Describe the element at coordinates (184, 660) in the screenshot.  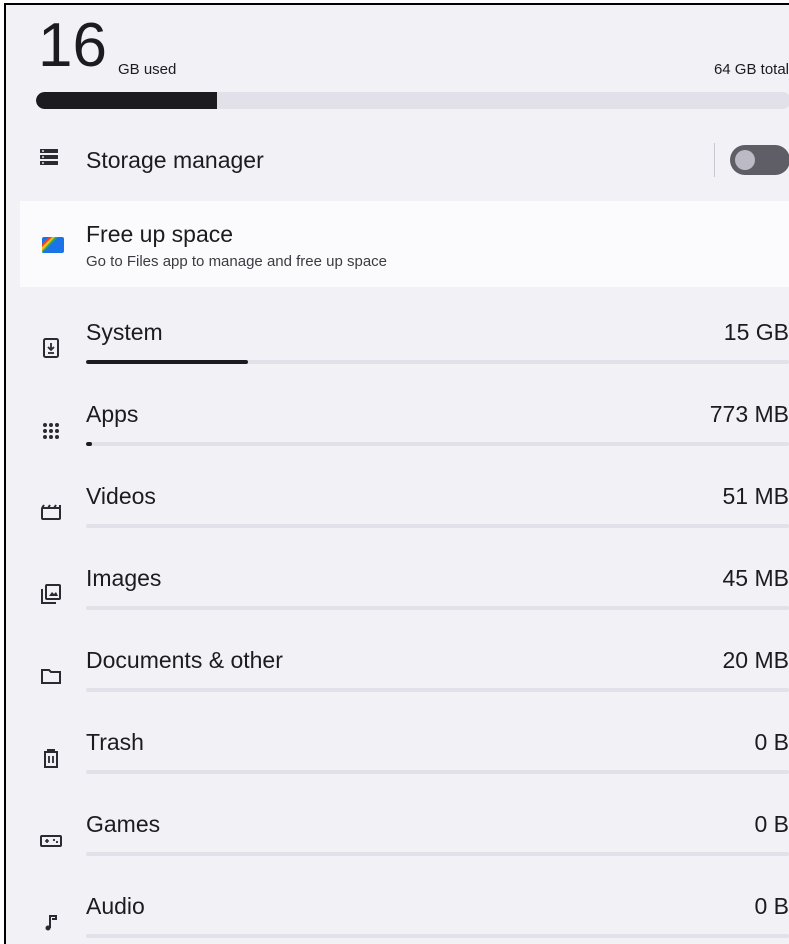
I see `category-label: Documents & other` at that location.